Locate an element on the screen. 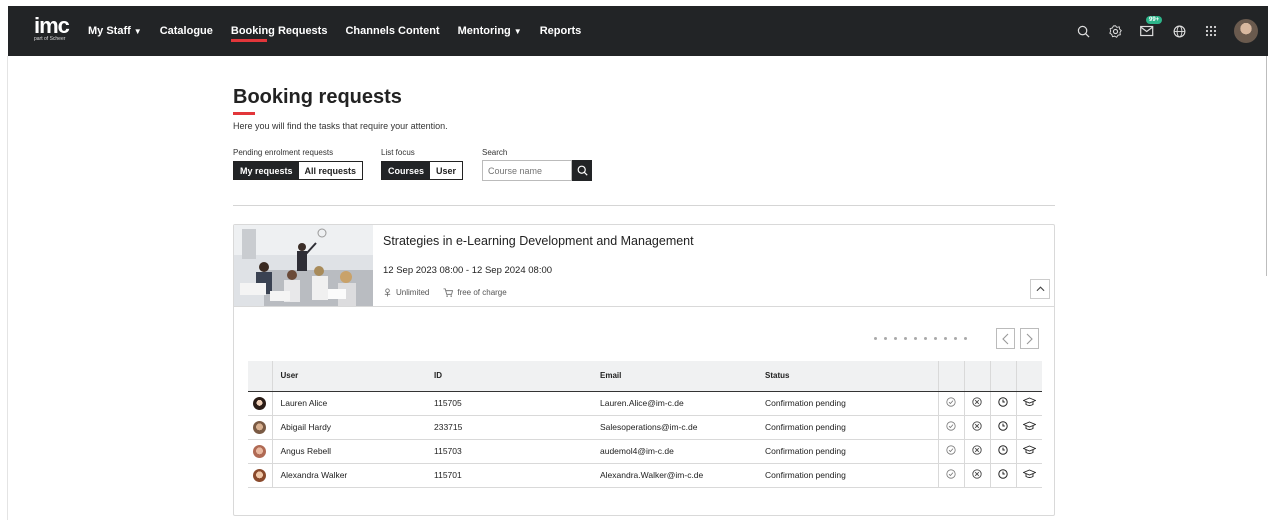 The height and width of the screenshot is (520, 1282). gear-icon is located at coordinates (1115, 31).